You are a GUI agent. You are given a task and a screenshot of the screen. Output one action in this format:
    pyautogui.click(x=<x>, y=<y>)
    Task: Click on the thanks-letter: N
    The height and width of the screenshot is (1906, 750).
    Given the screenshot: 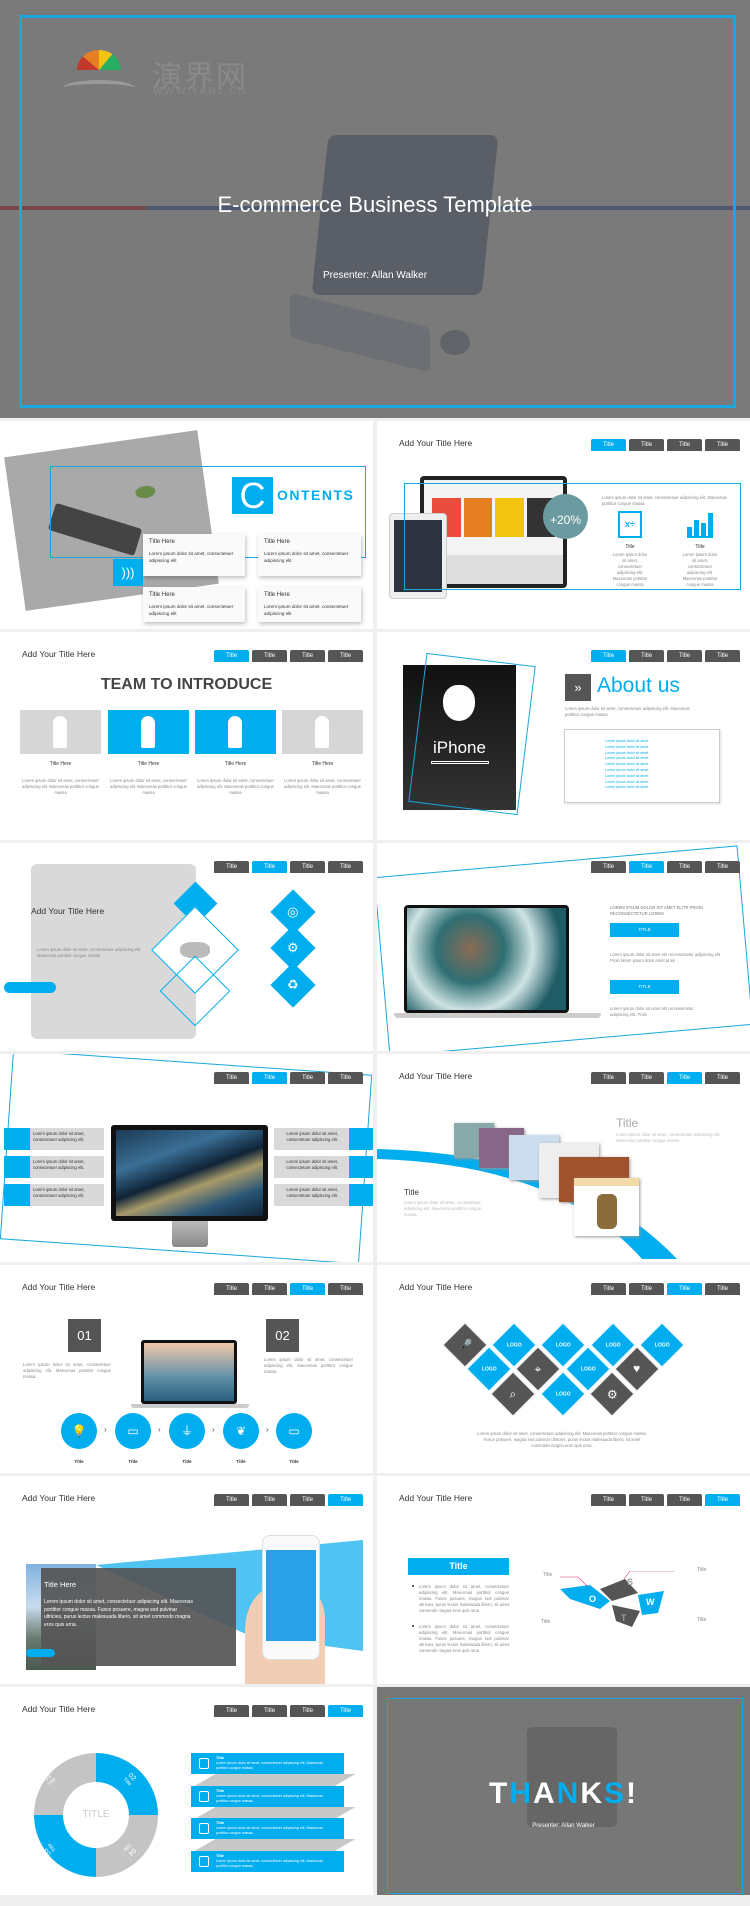 What is the action you would take?
    pyautogui.click(x=568, y=1793)
    